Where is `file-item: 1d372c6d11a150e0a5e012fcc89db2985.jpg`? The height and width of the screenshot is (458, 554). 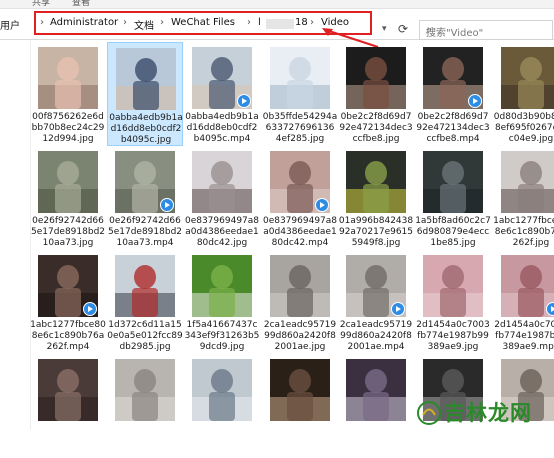
file-item: 1d372c6d11a150e0a5e012fcc89db2985.jpg is located at coordinates (145, 302).